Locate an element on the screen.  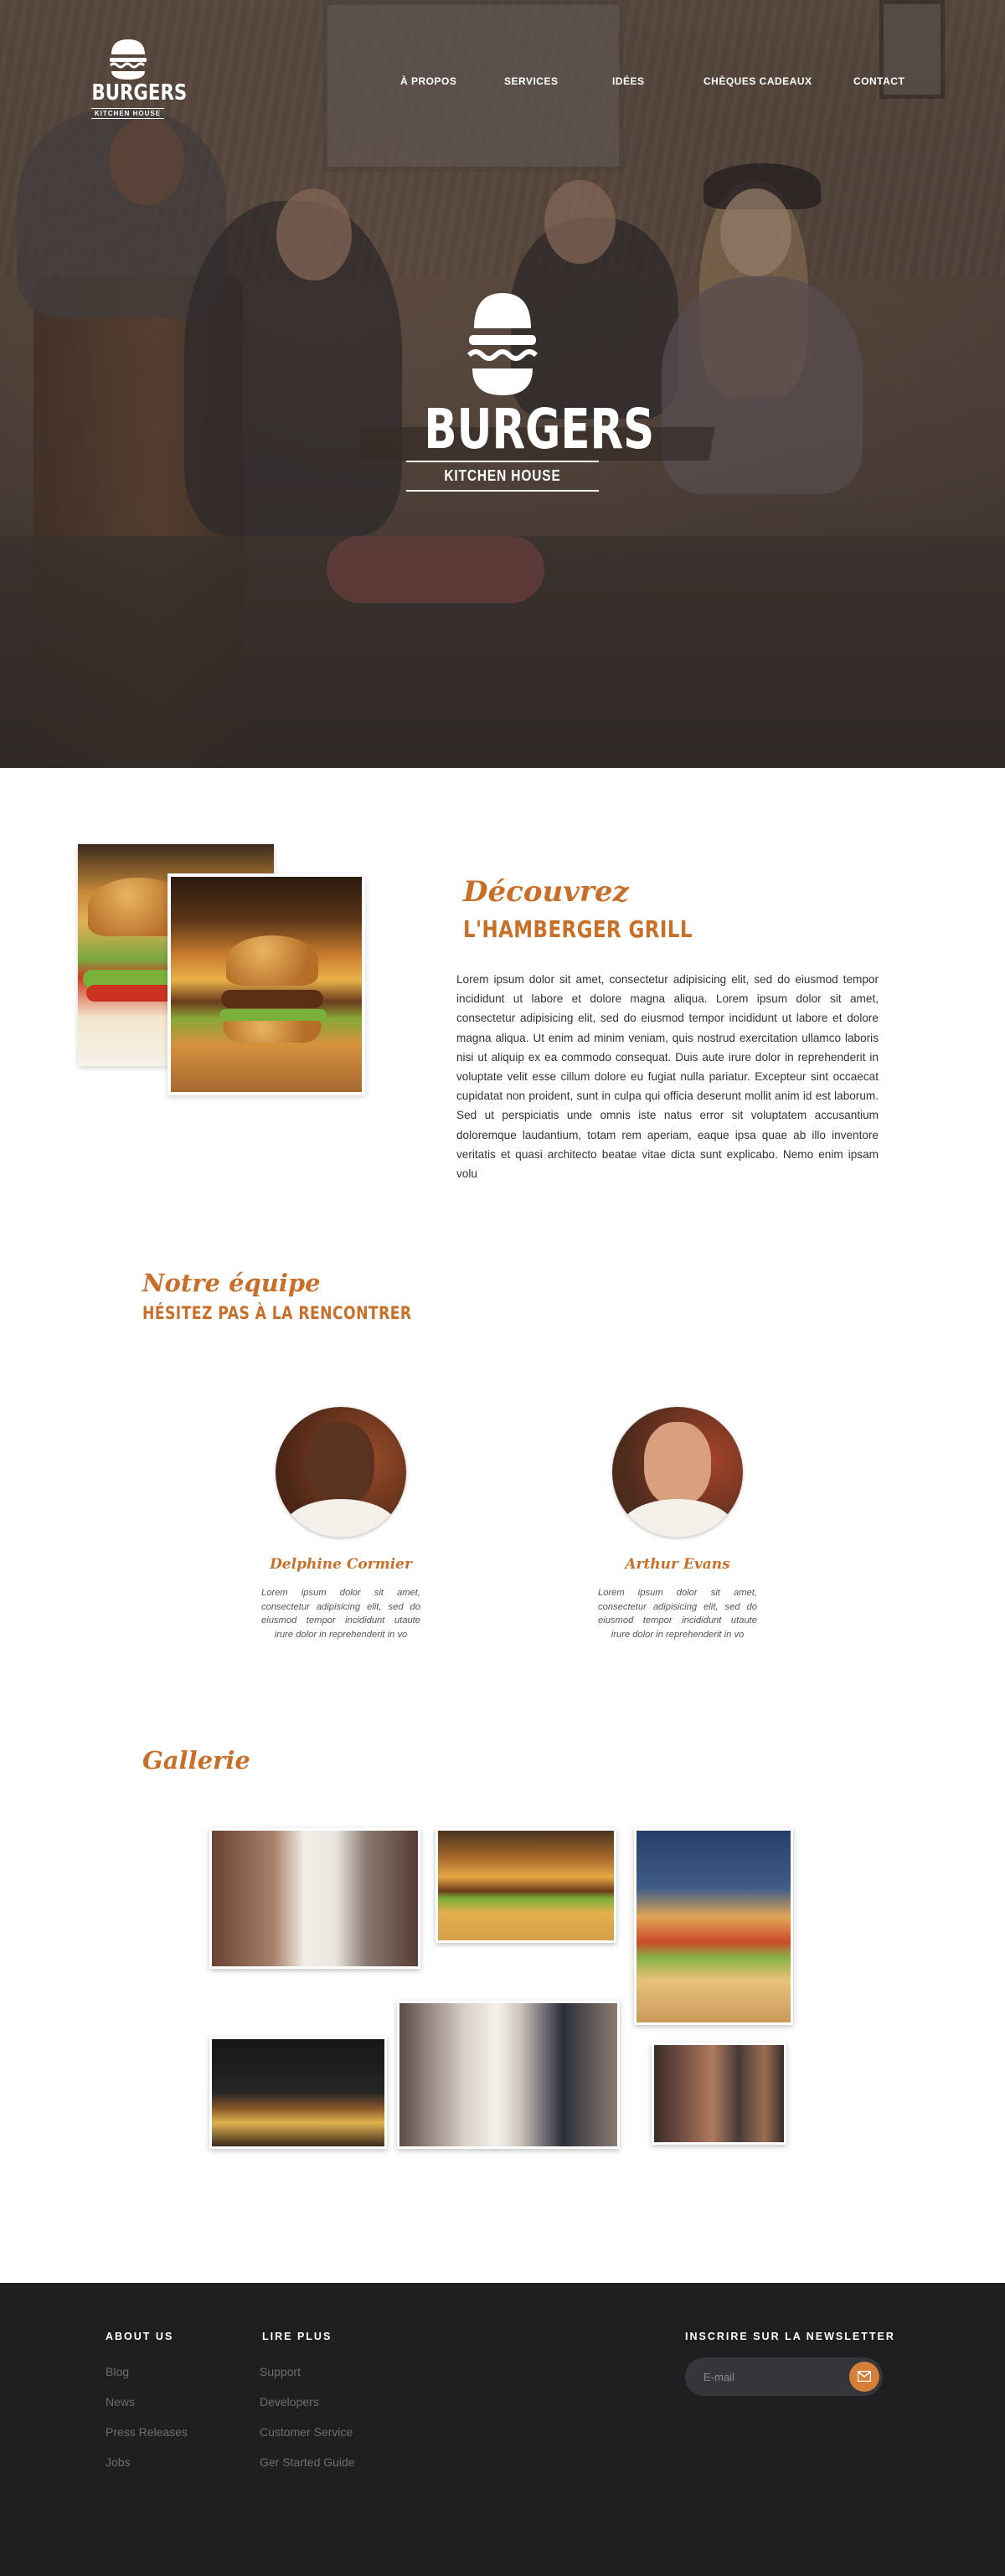
gallery-image-restaurant is located at coordinates (719, 2094).